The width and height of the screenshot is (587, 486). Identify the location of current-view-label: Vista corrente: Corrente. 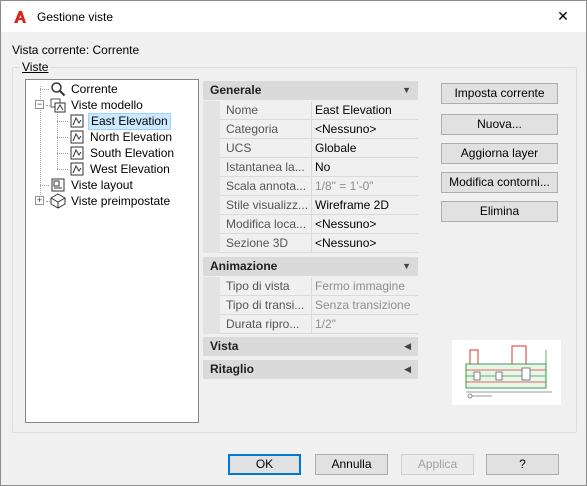
(76, 50).